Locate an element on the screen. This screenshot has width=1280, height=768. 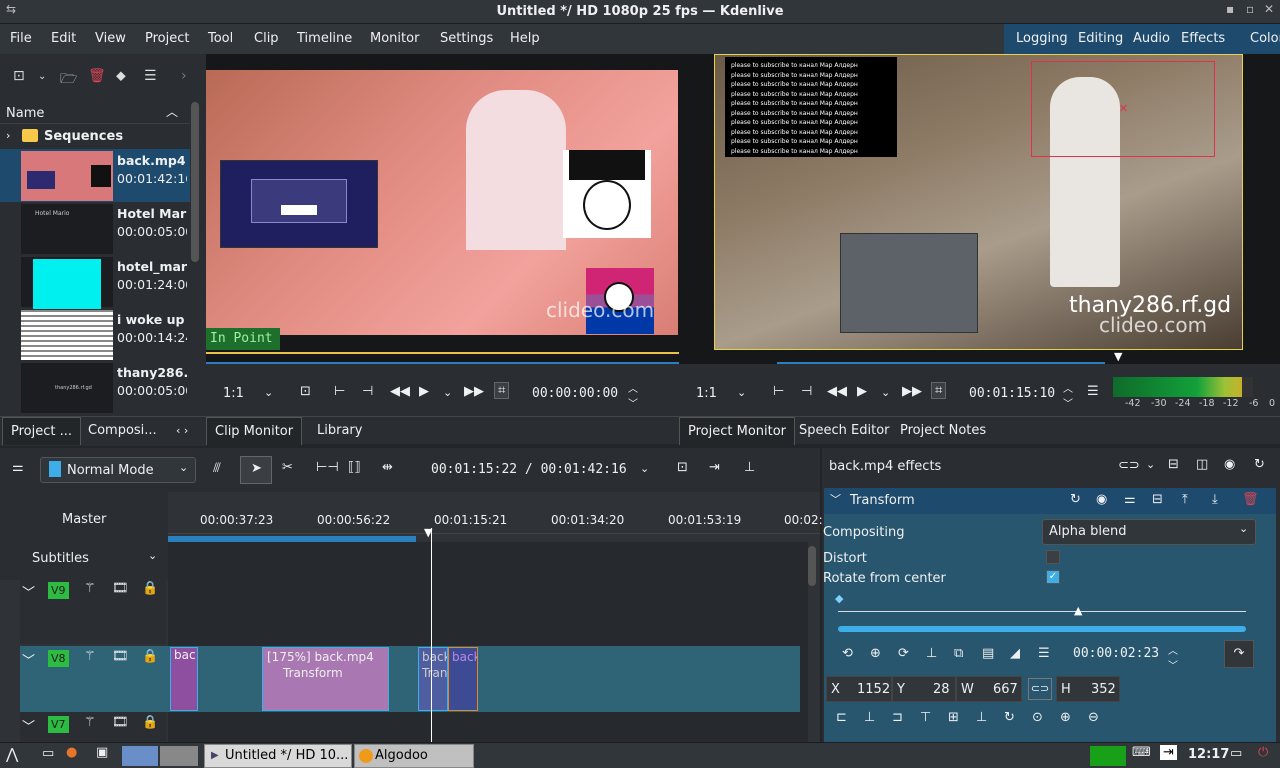
file-manager-icon: ▣ is located at coordinates (102, 752).